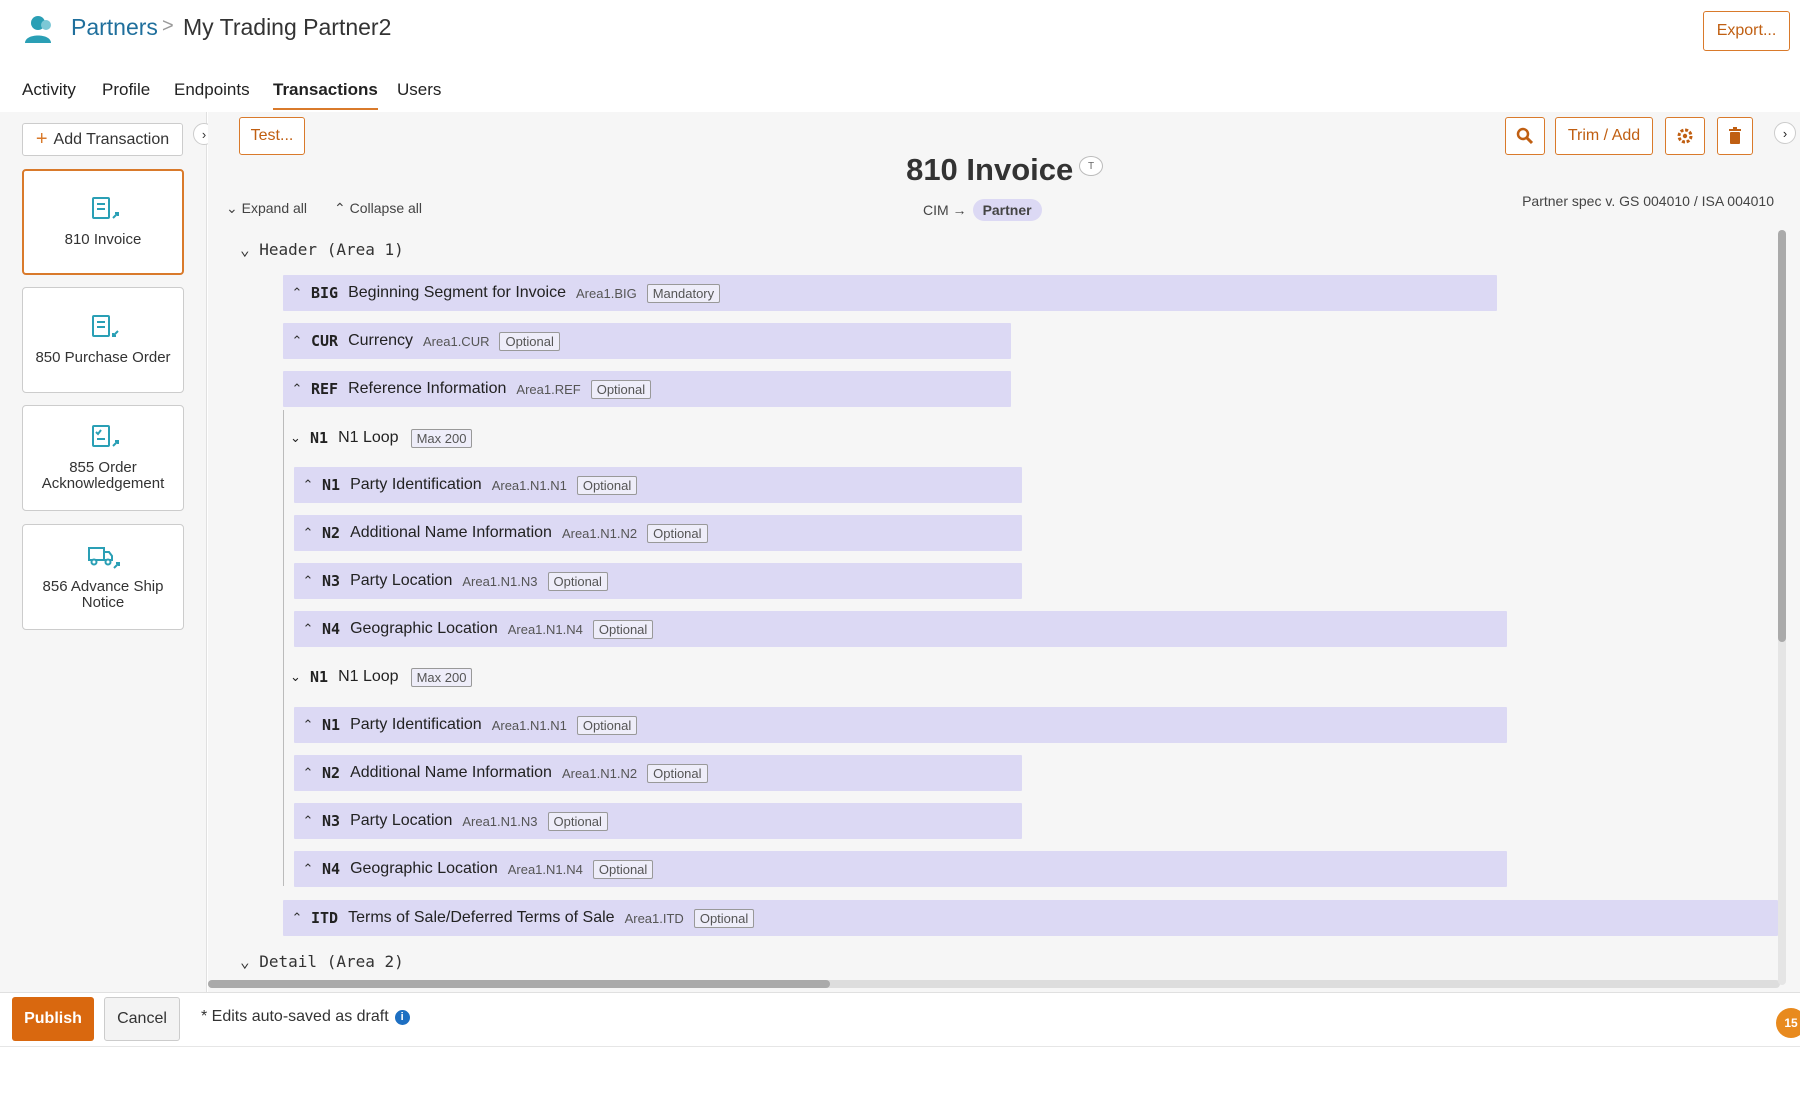 This screenshot has height=1097, width=1800. What do you see at coordinates (126, 94) in the screenshot?
I see `tab-profile: Profile` at bounding box center [126, 94].